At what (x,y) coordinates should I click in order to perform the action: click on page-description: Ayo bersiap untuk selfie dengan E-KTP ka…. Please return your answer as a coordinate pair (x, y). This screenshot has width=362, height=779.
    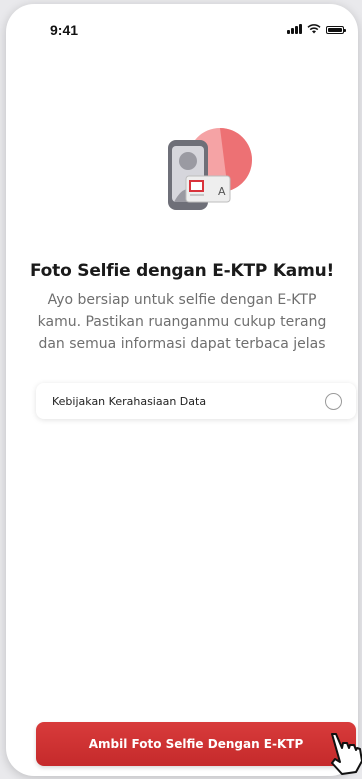
    Looking at the image, I should click on (182, 322).